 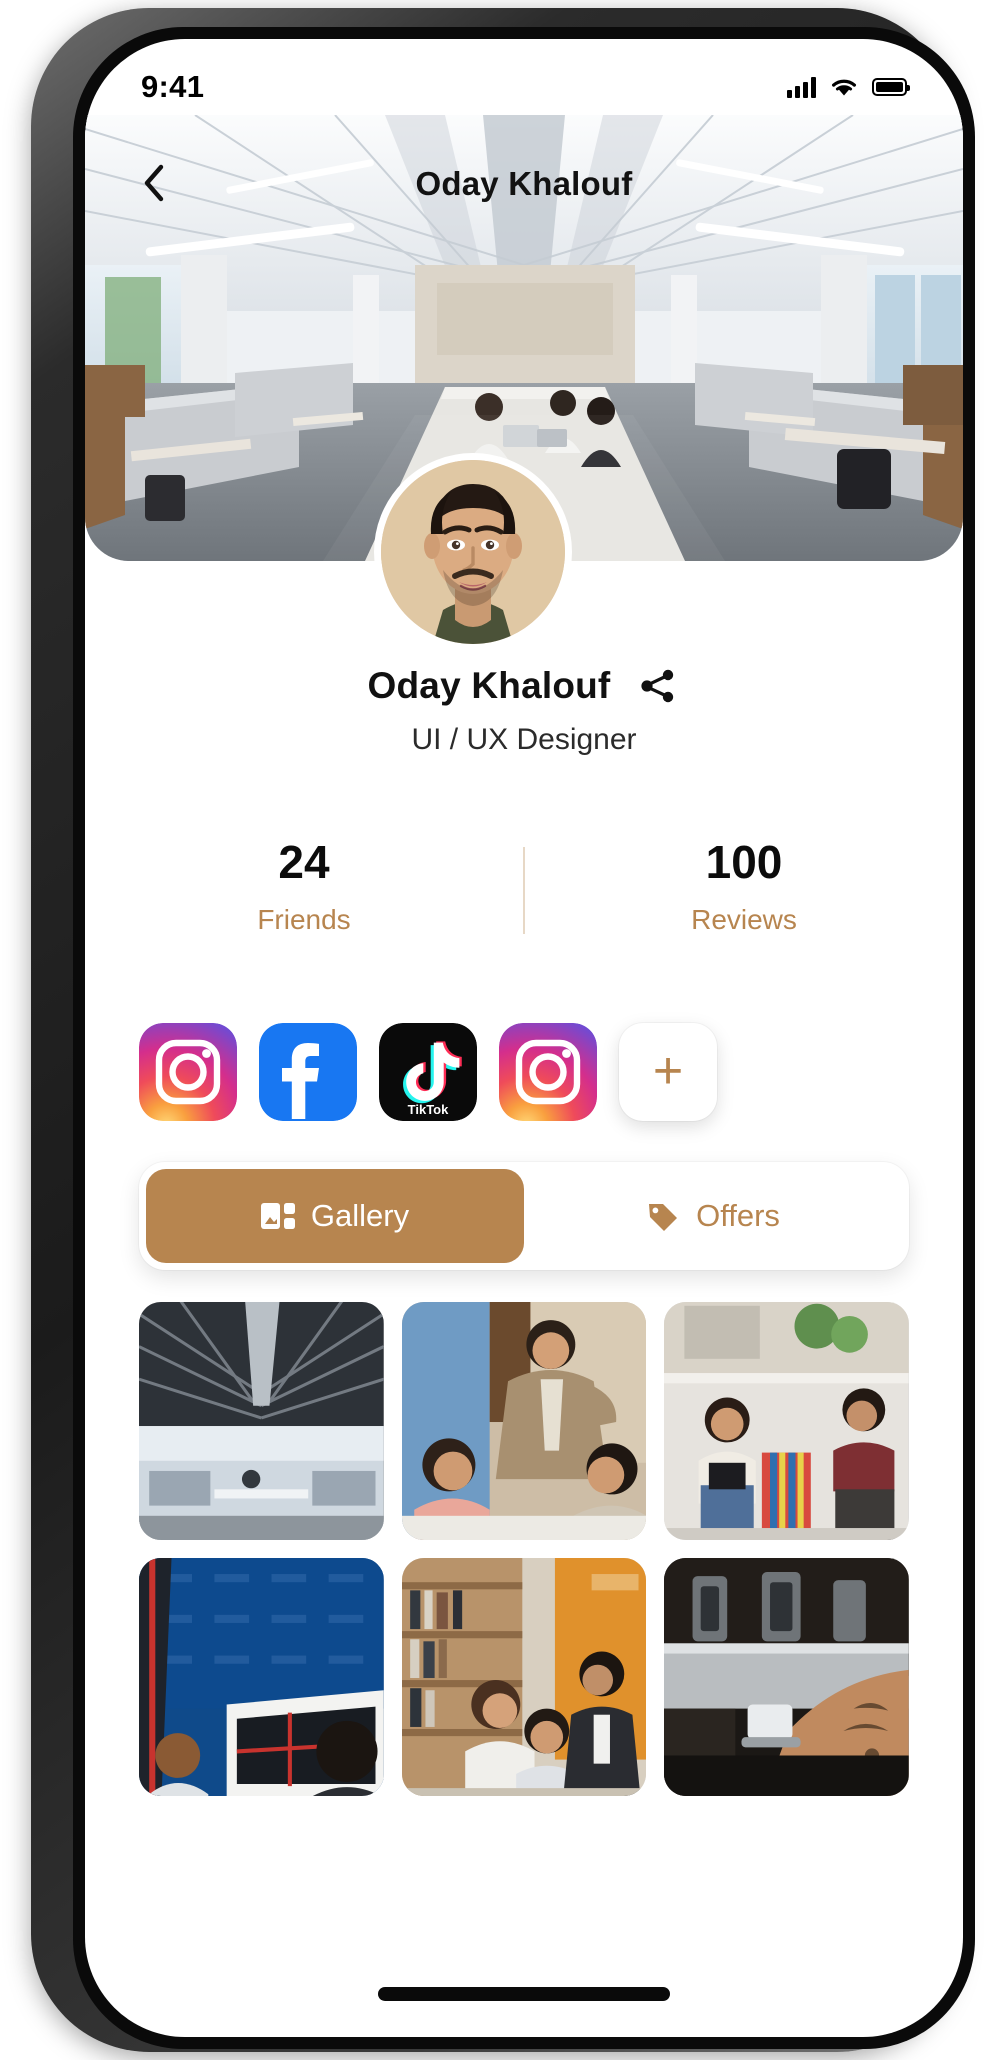 I want to click on social-link-tiktok: TikTok, so click(x=428, y=1072).